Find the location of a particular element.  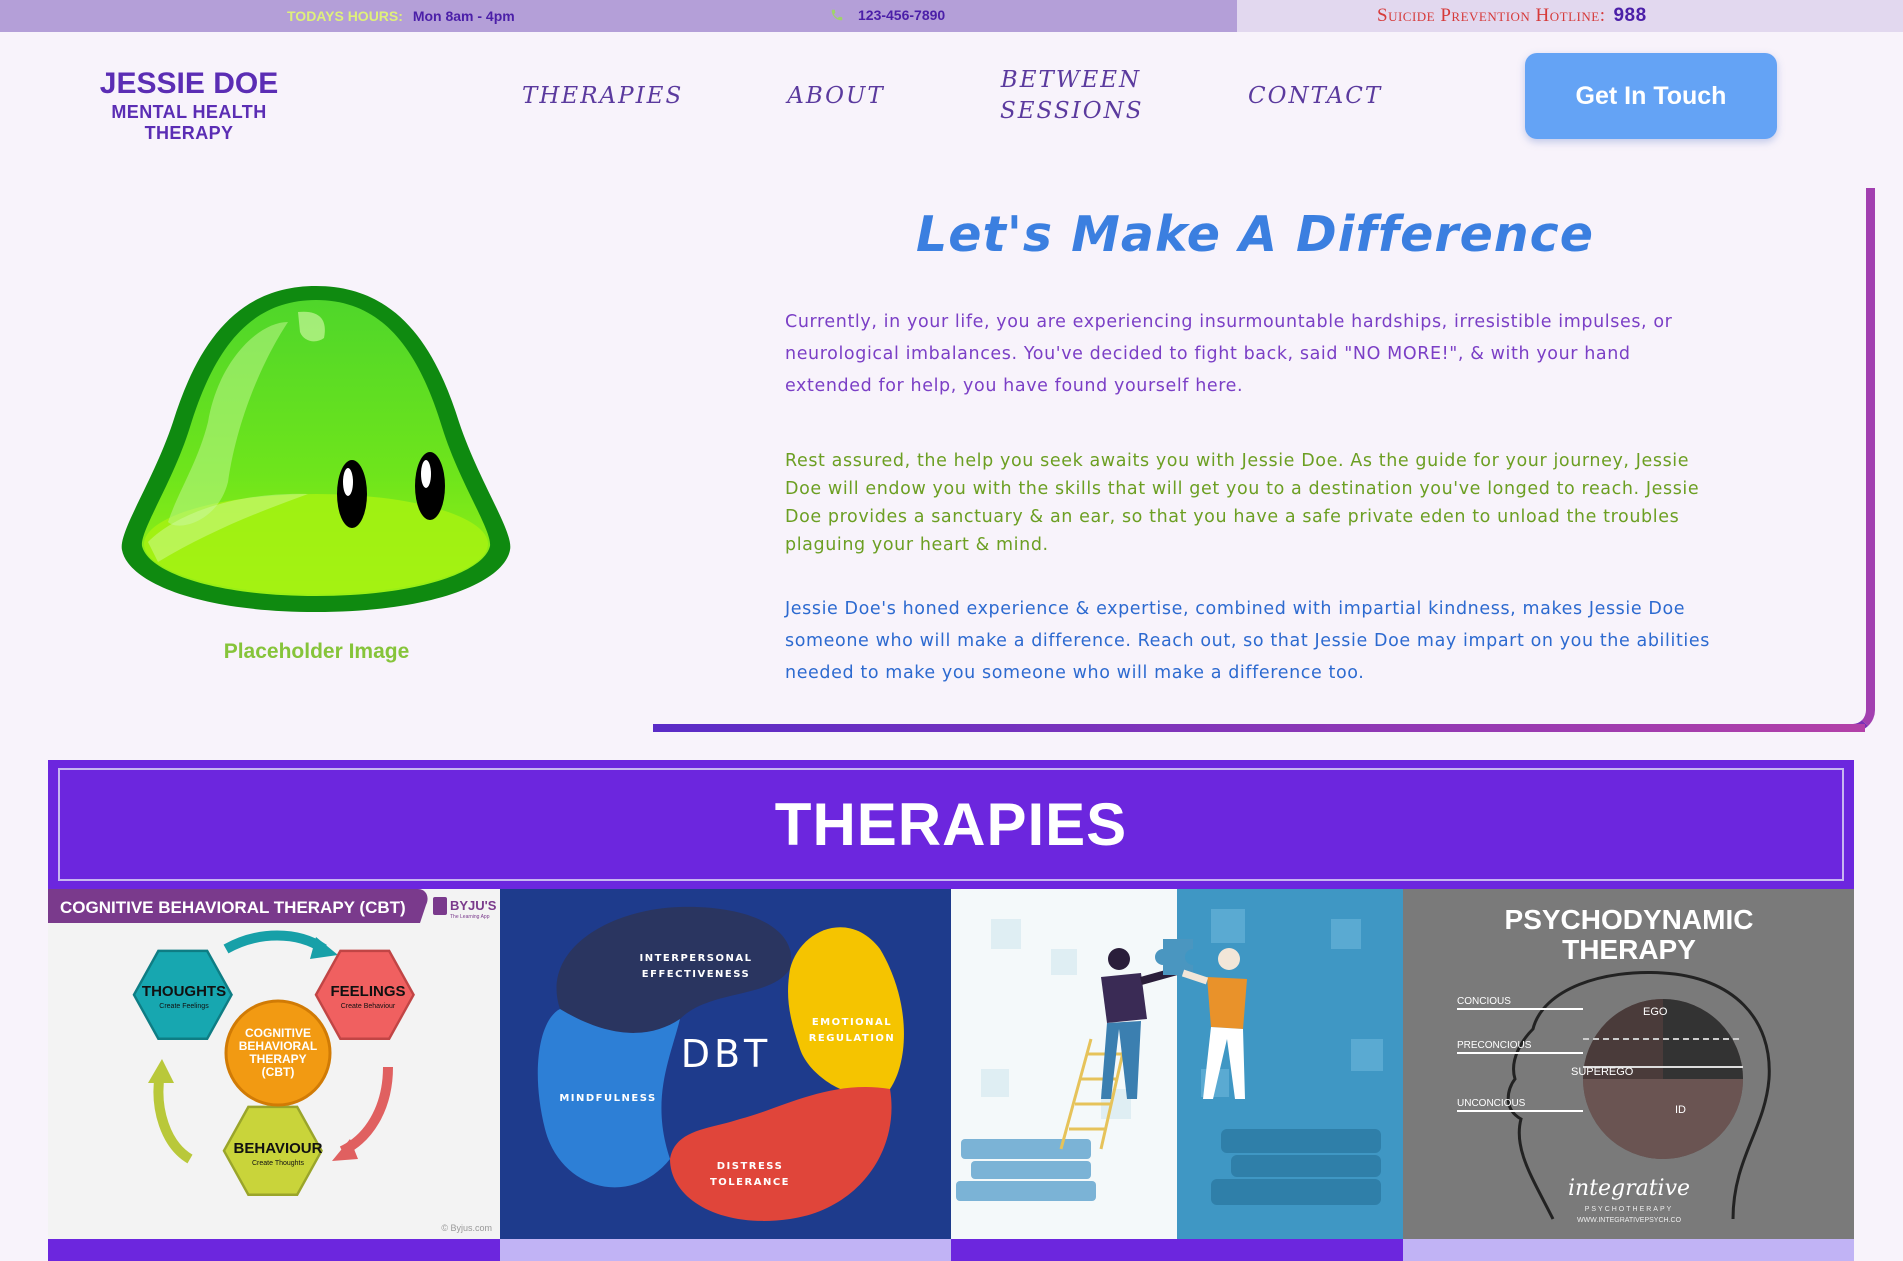

psycho-sub: PSYCHOTHERAPY is located at coordinates (1628, 1209).